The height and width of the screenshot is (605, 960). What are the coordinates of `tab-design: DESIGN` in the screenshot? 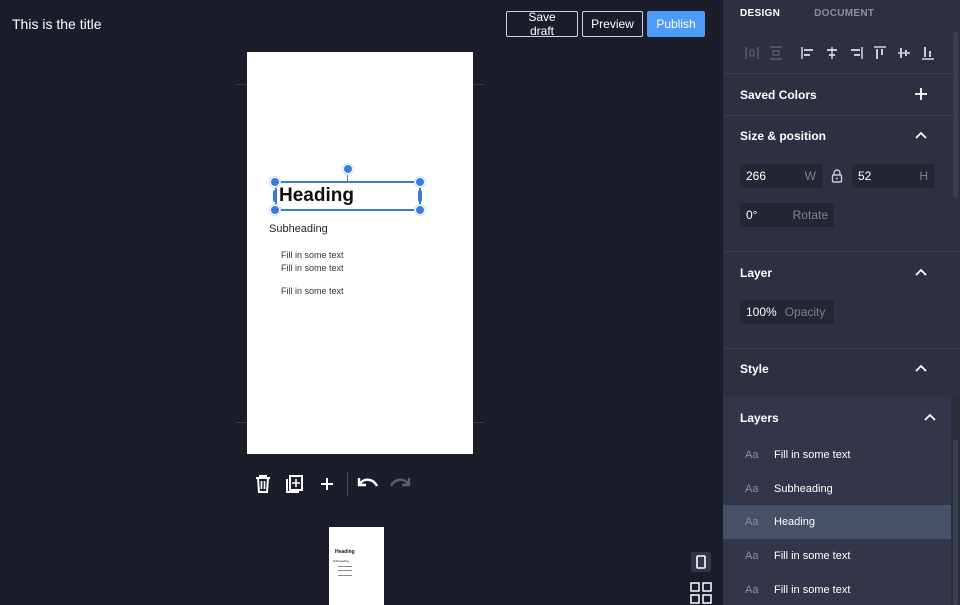 It's located at (760, 13).